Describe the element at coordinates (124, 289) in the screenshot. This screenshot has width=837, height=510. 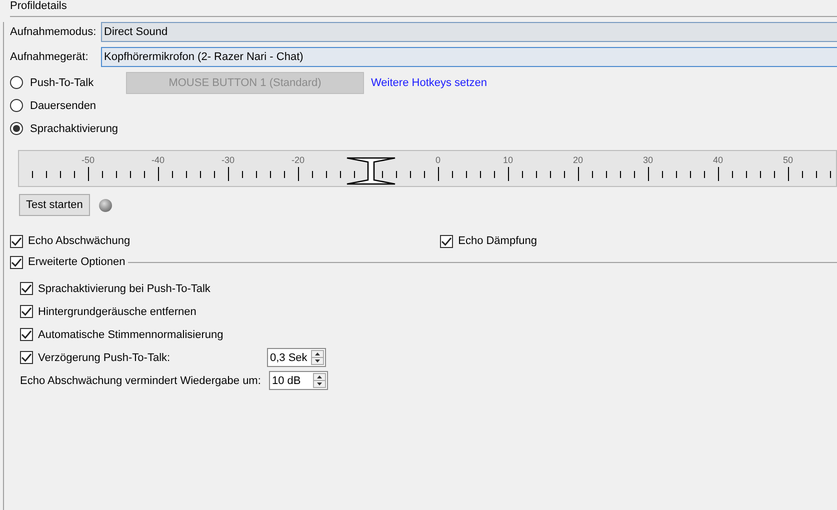
I see `checkbox-label: Sprachaktivierung bei Push-To-Talk` at that location.